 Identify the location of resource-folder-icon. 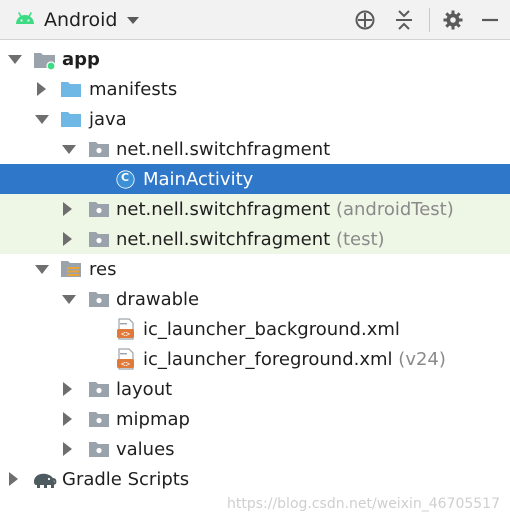
(71, 271).